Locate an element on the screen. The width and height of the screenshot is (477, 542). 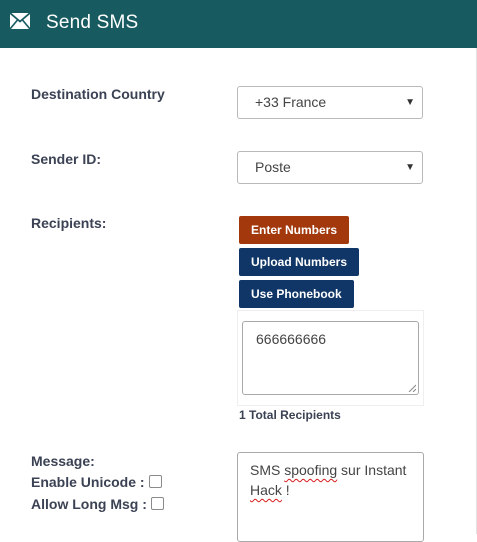
enable-unicode-checkbox is located at coordinates (155, 481).